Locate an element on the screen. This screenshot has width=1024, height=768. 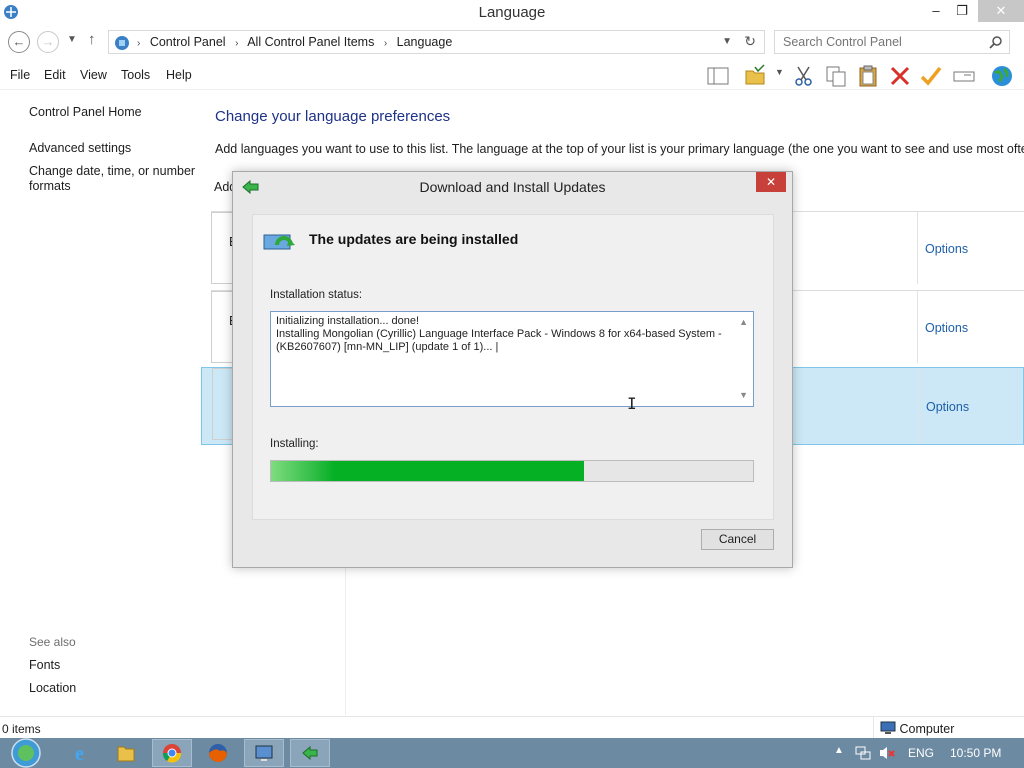
computer-icon is located at coordinates (888, 727).